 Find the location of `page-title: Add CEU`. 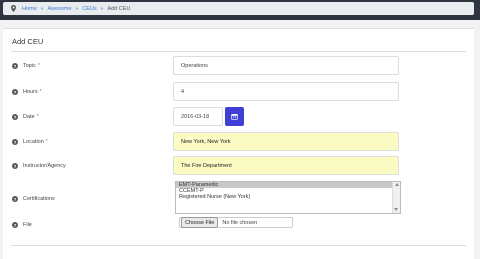

page-title: Add CEU is located at coordinates (28, 41).